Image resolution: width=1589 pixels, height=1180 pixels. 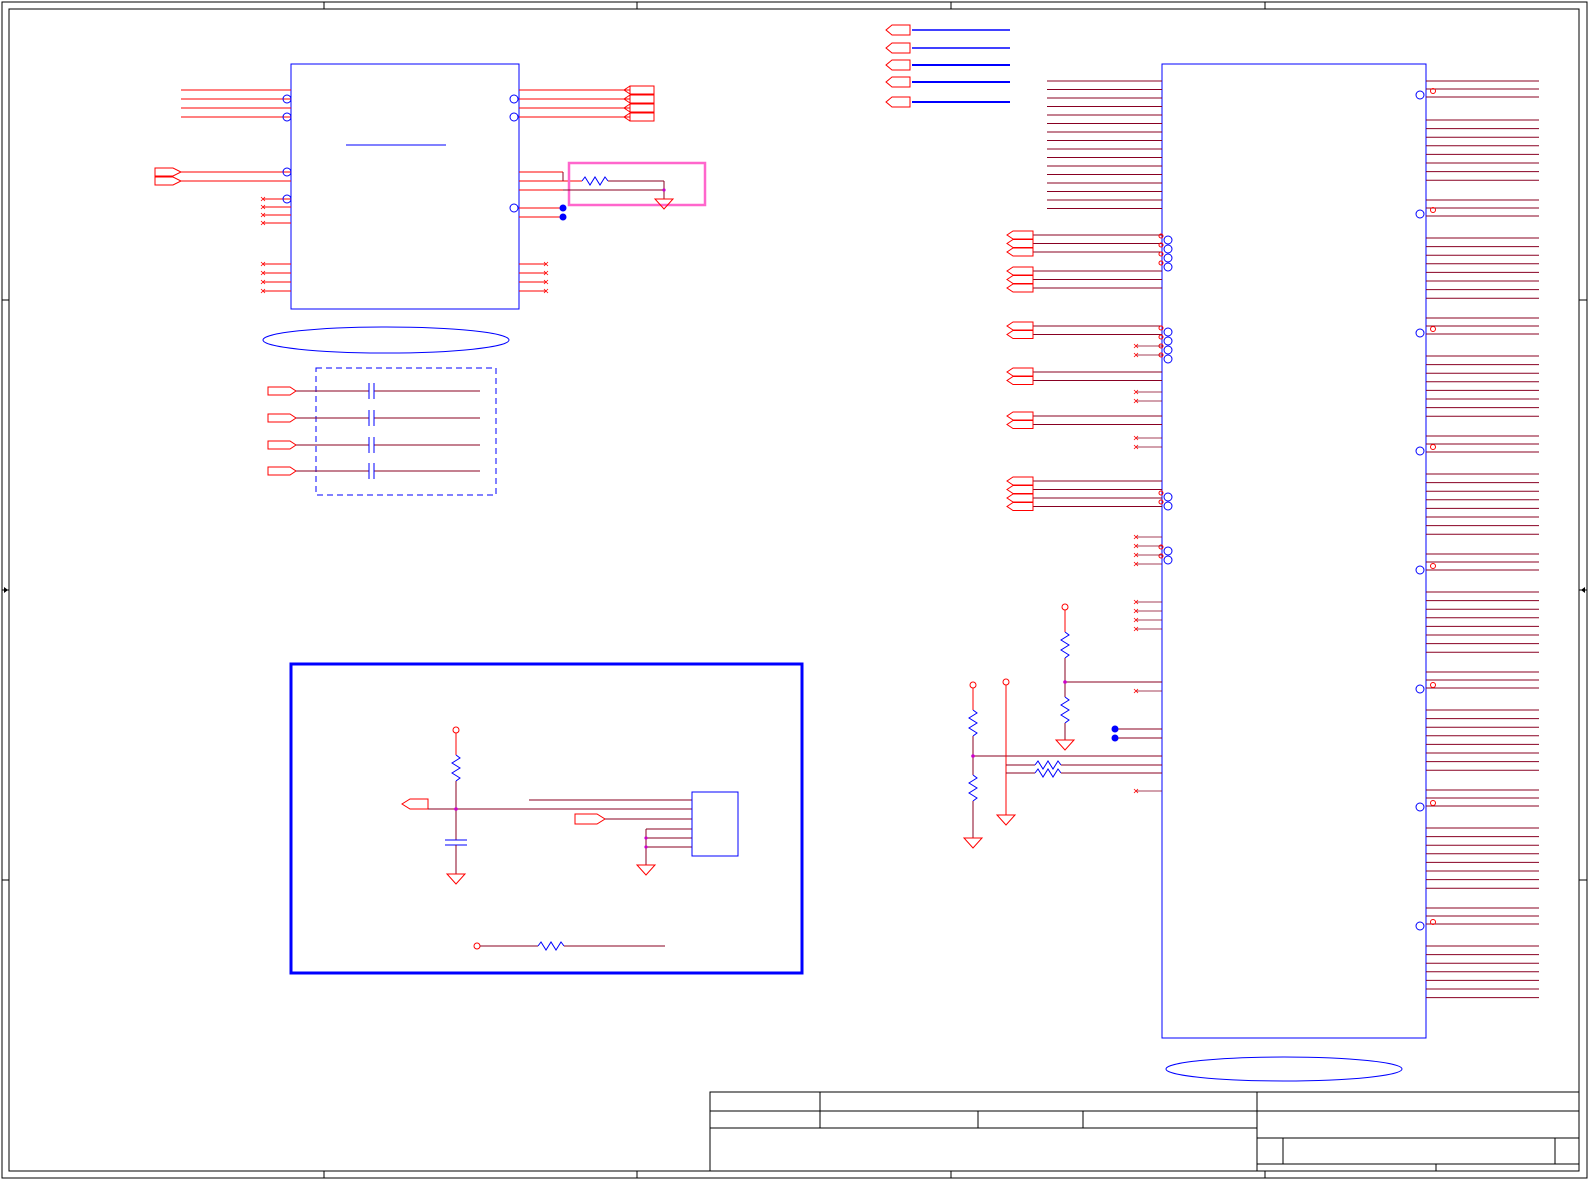 I want to click on ic-left, so click(x=430, y=208).